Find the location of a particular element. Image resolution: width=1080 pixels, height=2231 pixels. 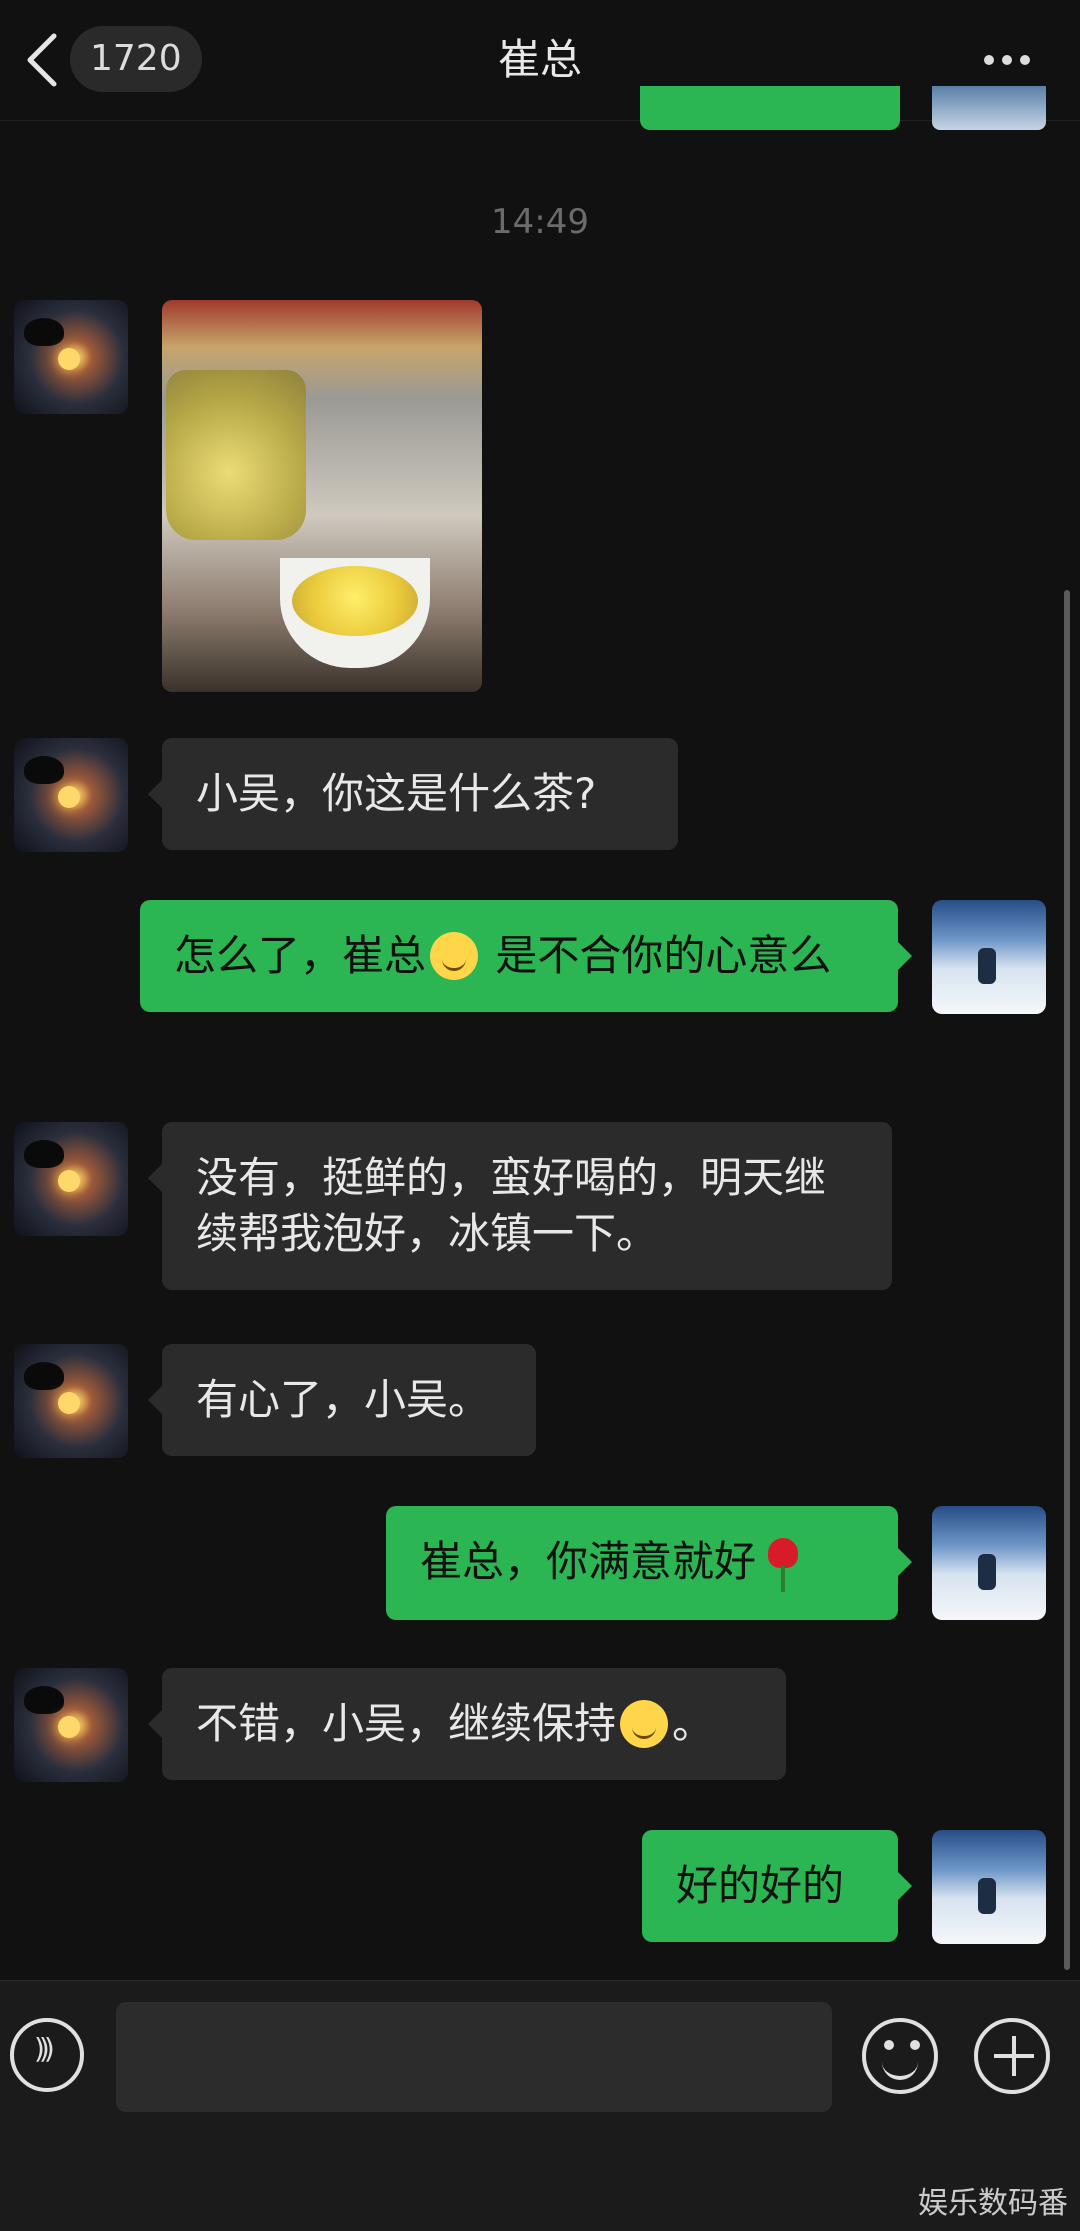

chevron-left-icon is located at coordinates (44, 60).